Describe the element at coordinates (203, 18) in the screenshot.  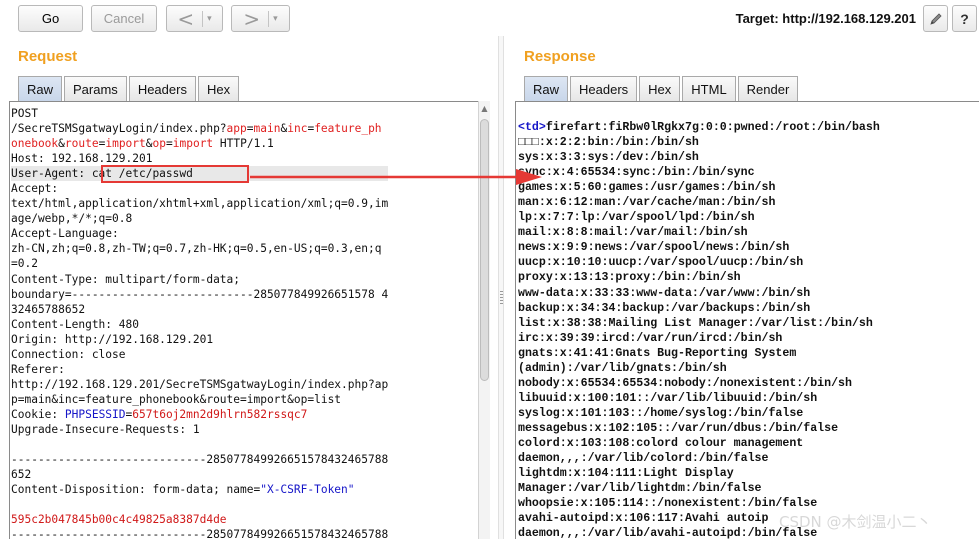
I see `back-separator` at that location.